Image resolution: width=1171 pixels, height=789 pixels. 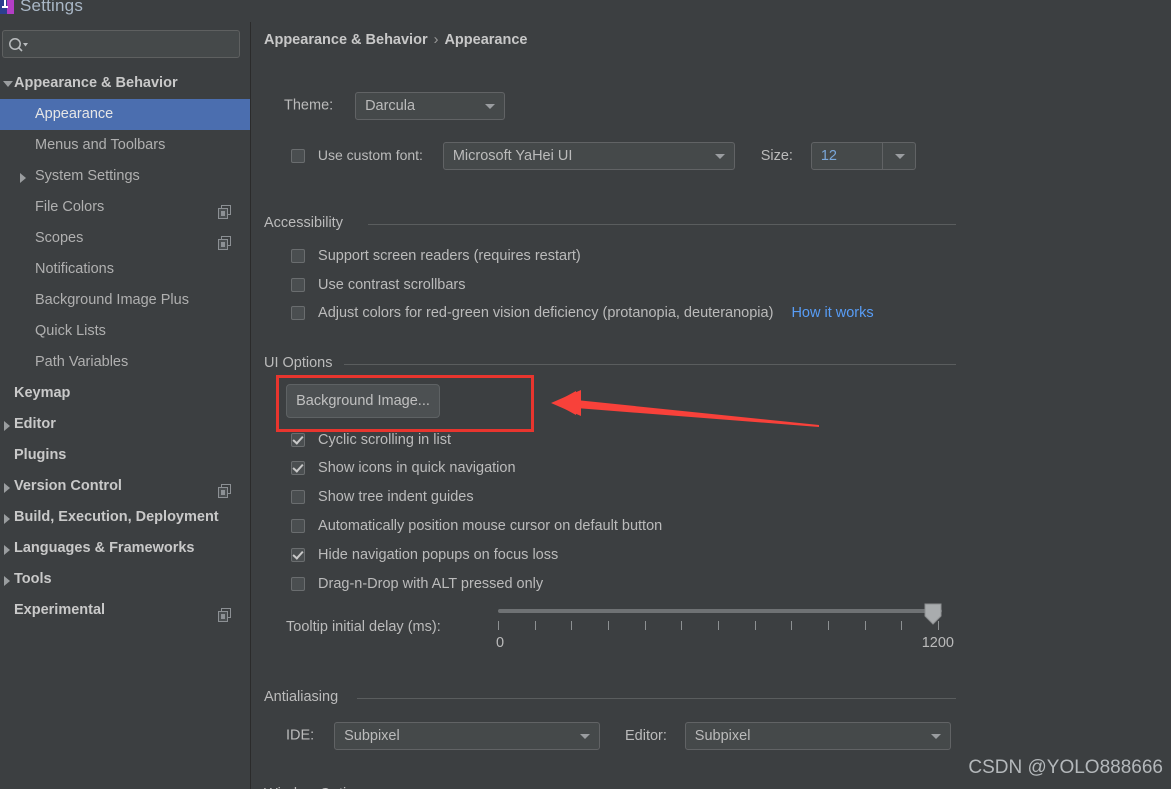 What do you see at coordinates (618, 736) in the screenshot?
I see `antialiasing-row: IDE: Subpixel Editor: Subpixel` at bounding box center [618, 736].